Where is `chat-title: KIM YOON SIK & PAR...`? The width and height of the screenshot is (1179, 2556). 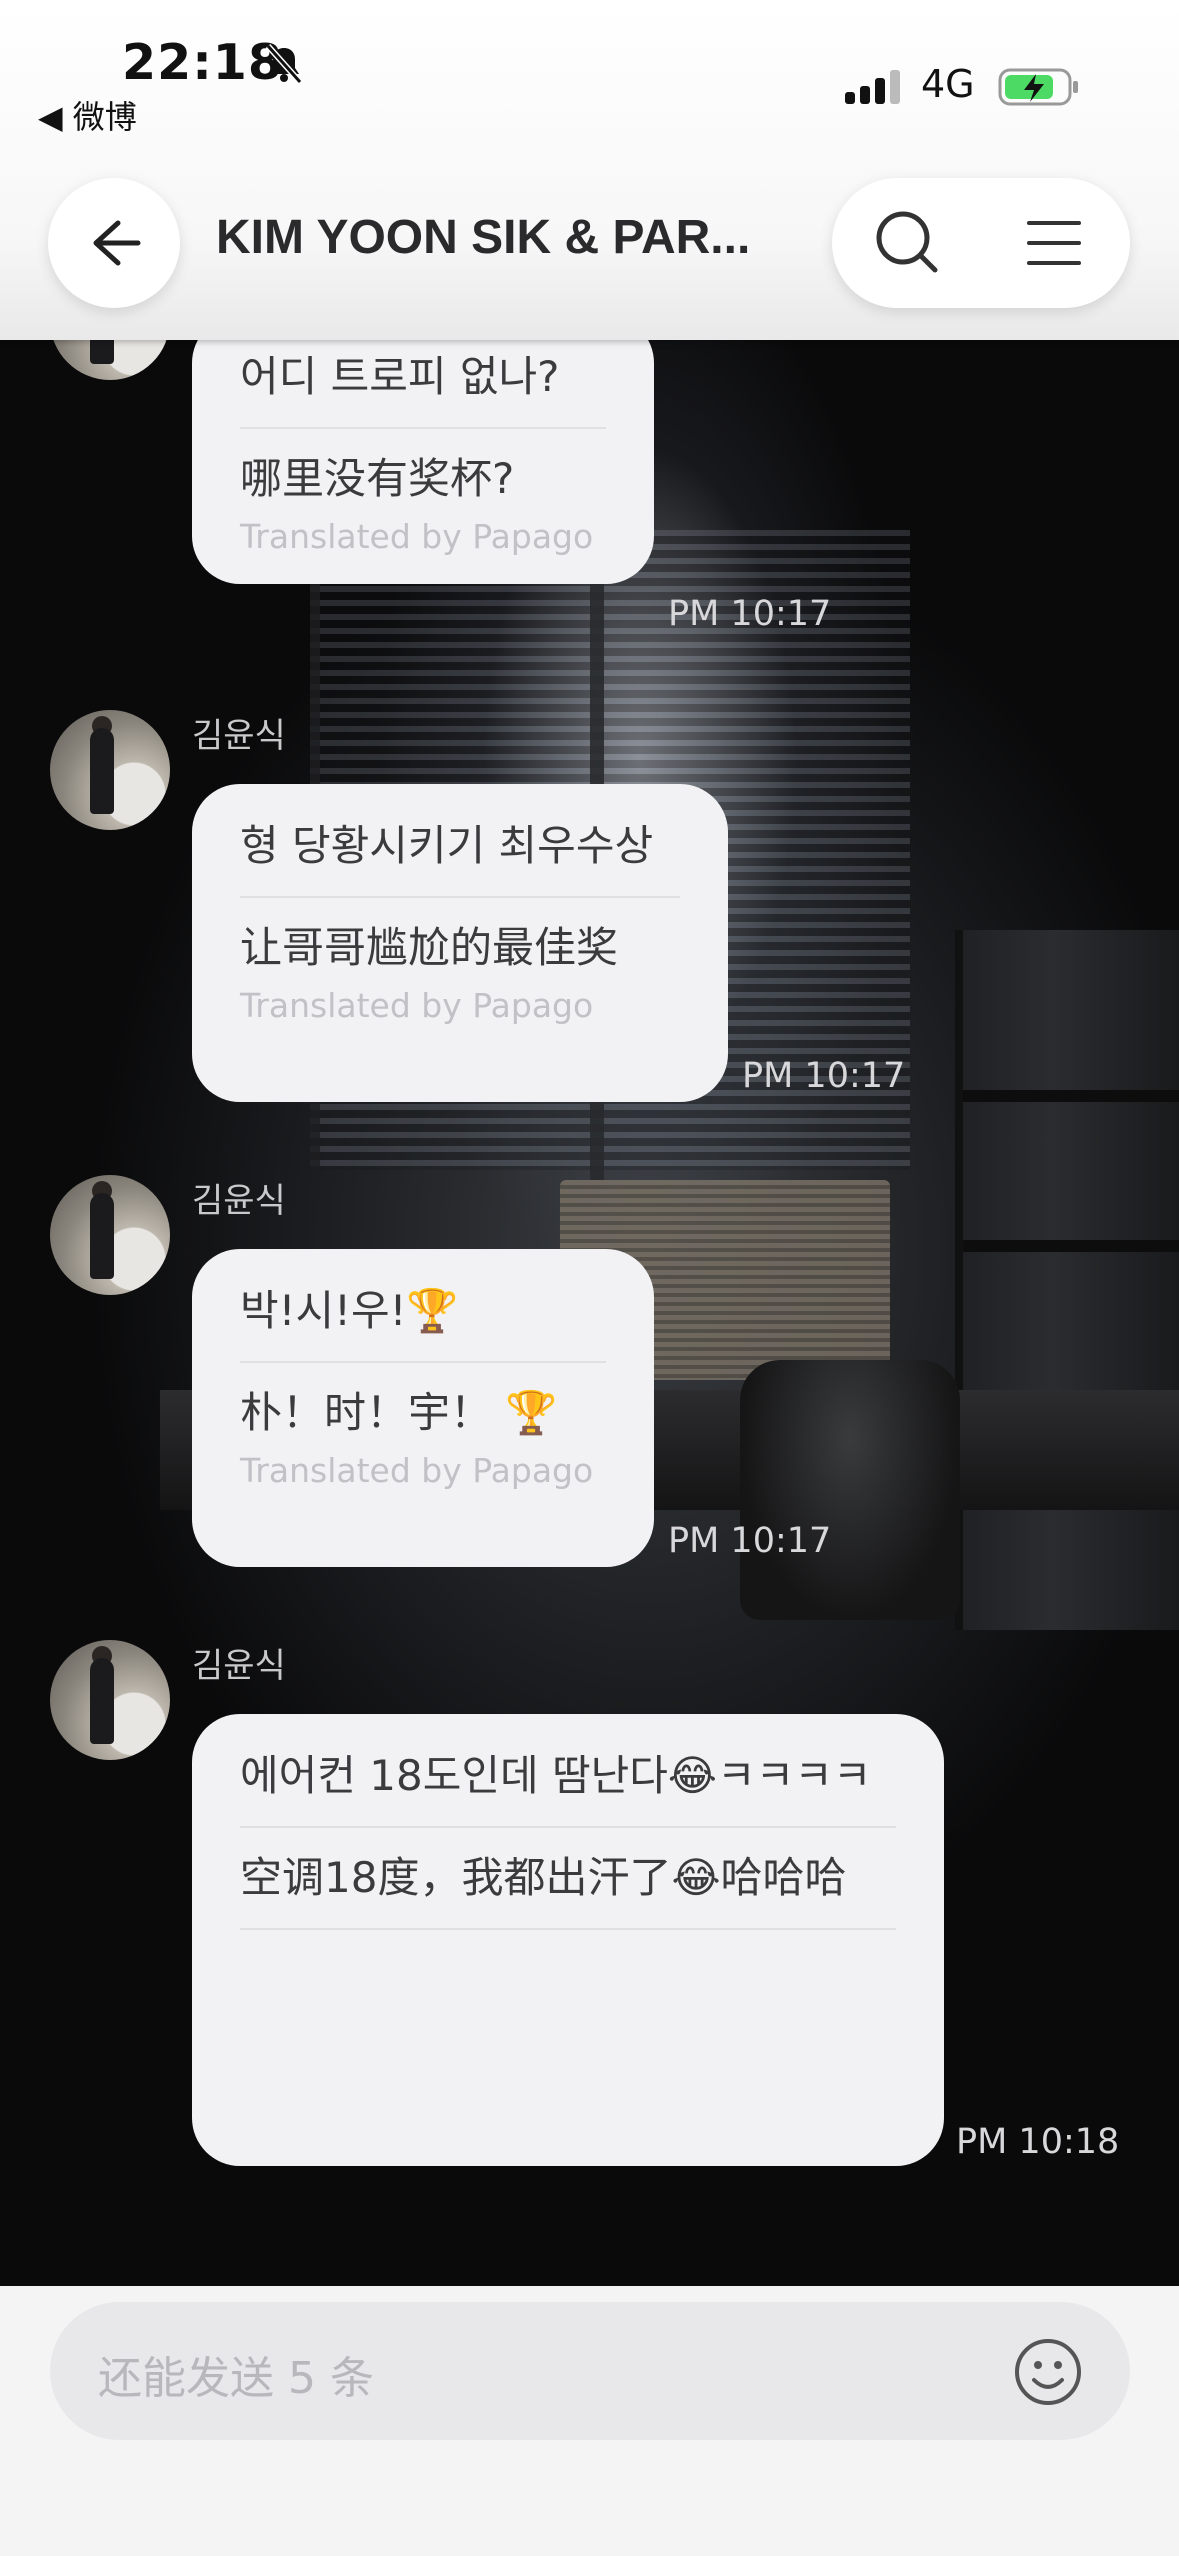
chat-title: KIM YOON SIK & PAR... is located at coordinates (483, 237).